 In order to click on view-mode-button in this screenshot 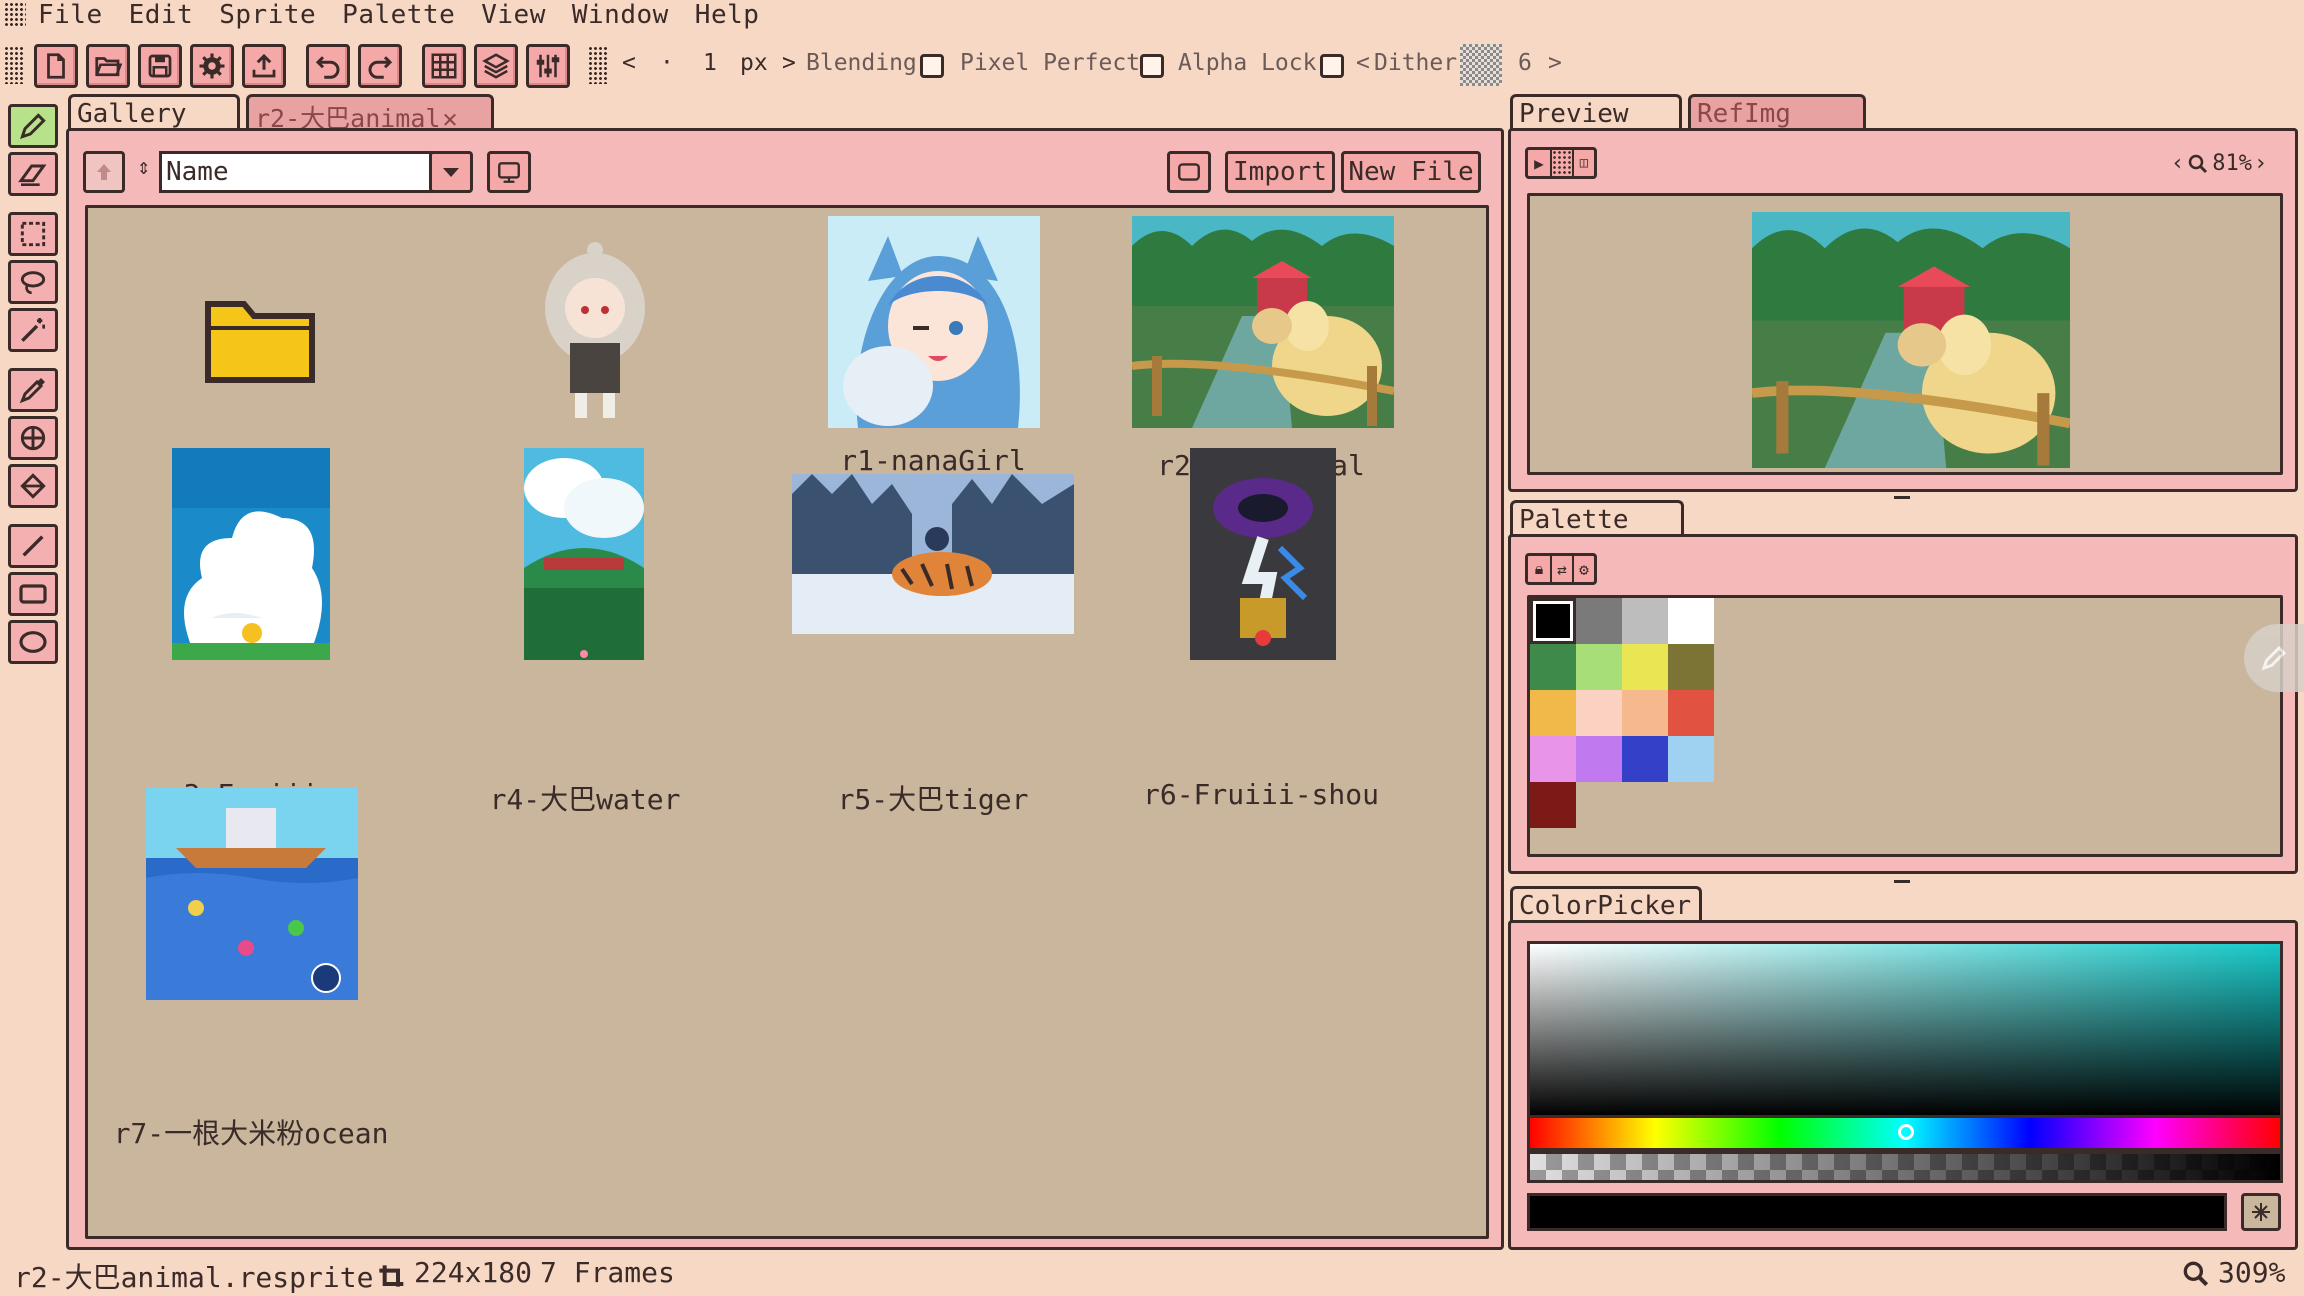, I will do `click(509, 172)`.